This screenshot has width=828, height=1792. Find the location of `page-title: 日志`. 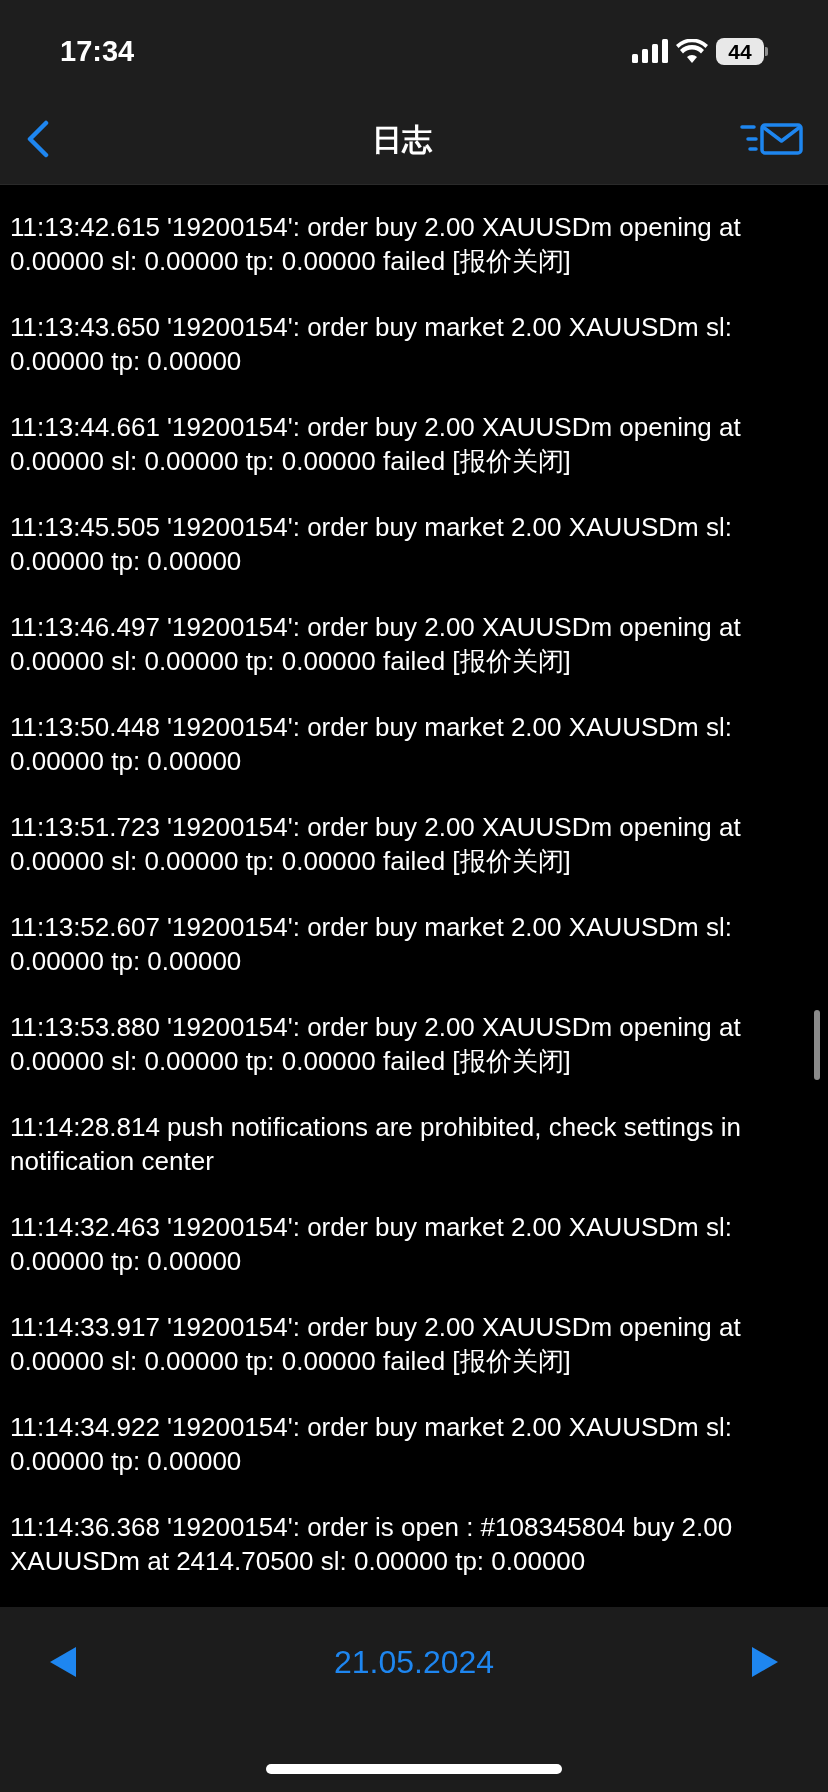

page-title: 日志 is located at coordinates (402, 139).